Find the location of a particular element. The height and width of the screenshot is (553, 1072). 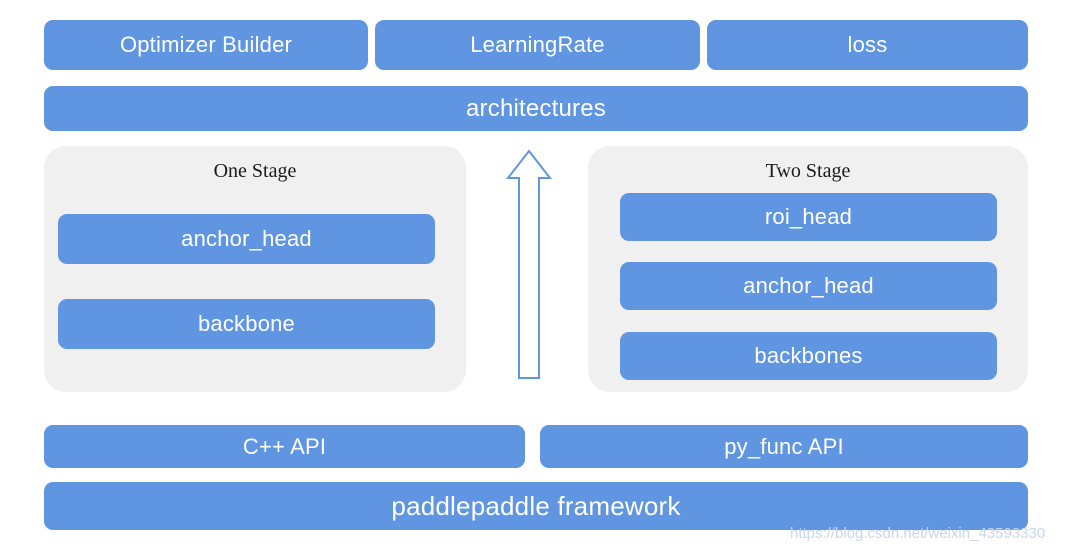

arrow-up-glyph is located at coordinates (529, 264).